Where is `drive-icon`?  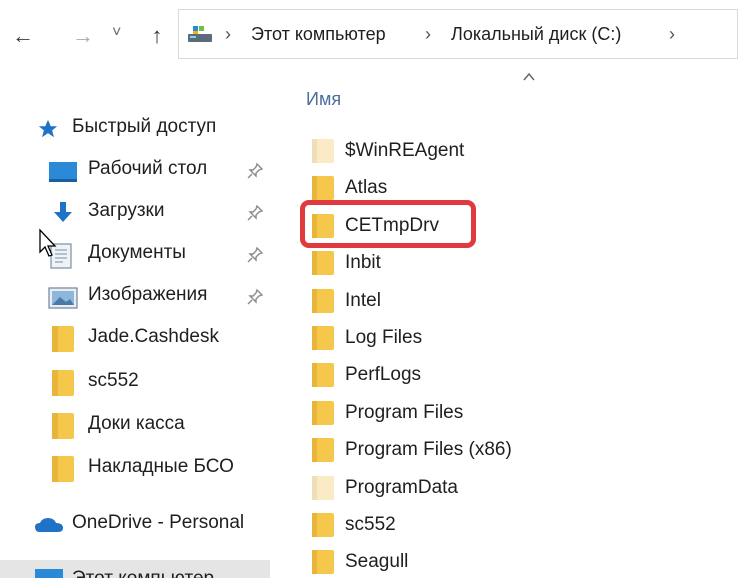
drive-icon is located at coordinates (200, 34).